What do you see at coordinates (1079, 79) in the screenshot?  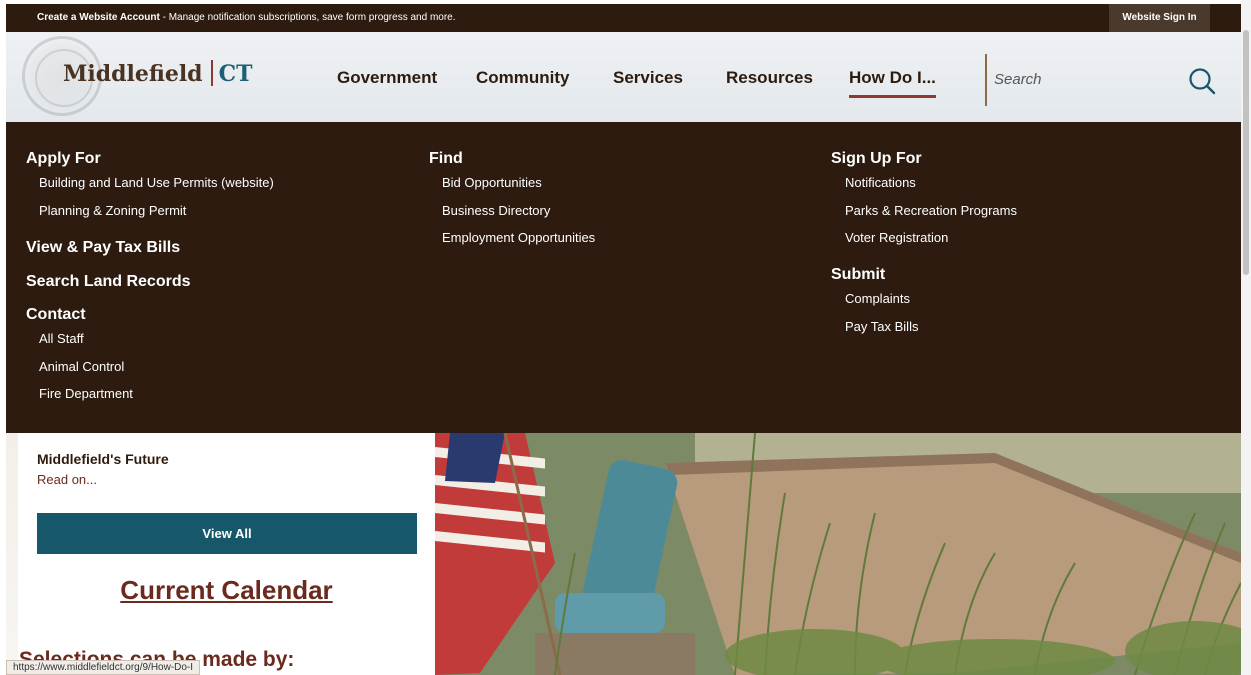 I see `search-input` at bounding box center [1079, 79].